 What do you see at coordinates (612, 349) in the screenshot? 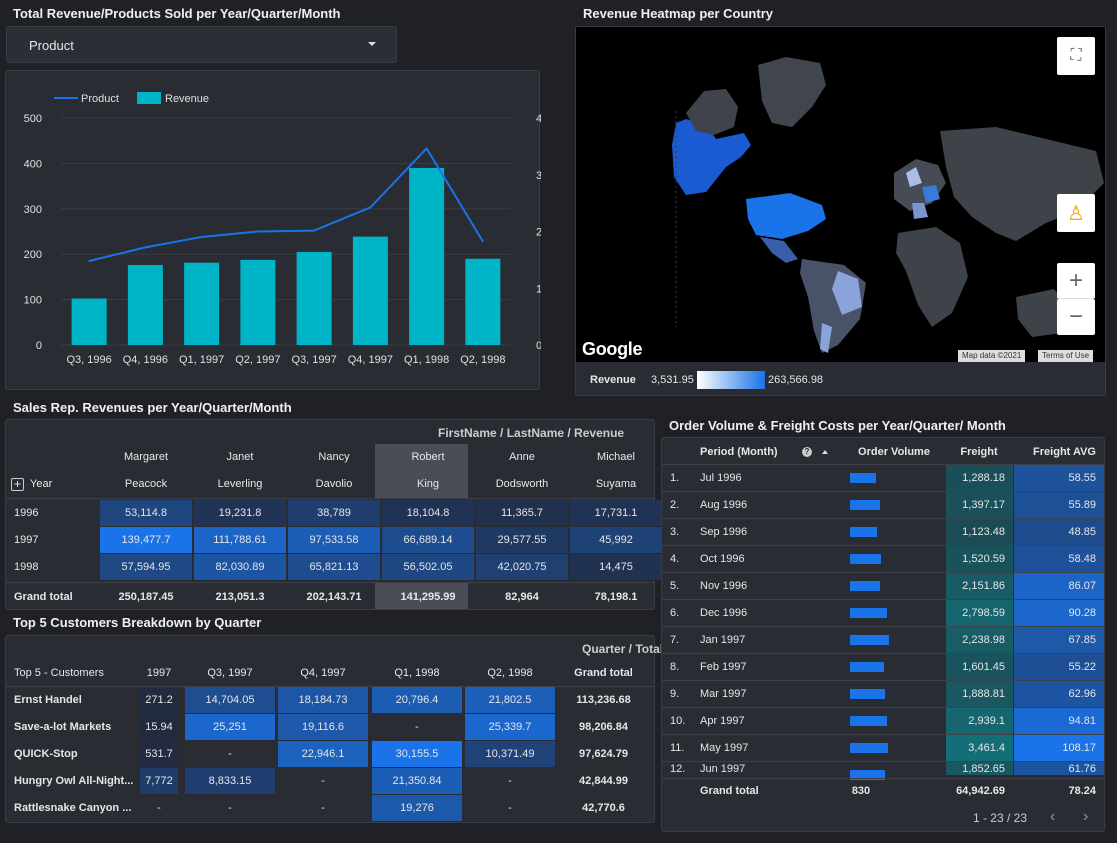
I see `google-logo: Google` at bounding box center [612, 349].